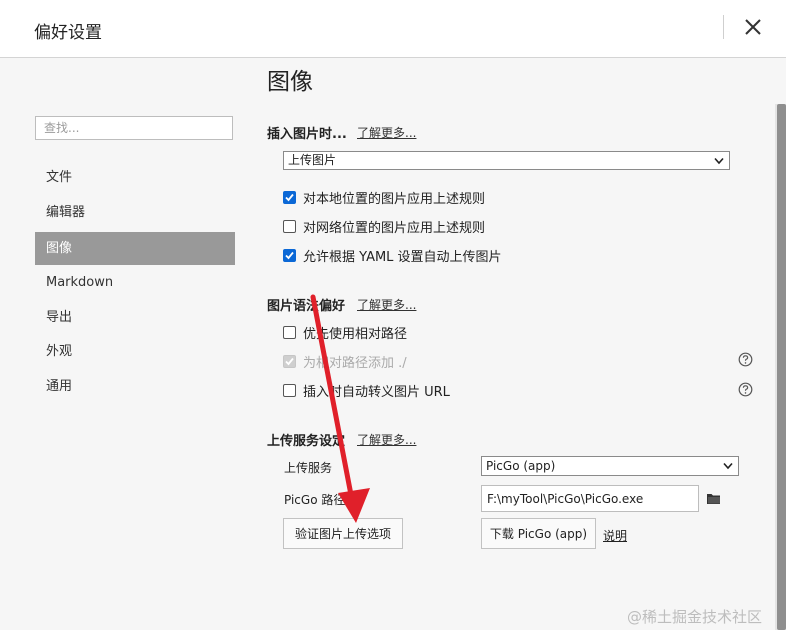 The width and height of the screenshot is (786, 630). What do you see at coordinates (68, 33) in the screenshot?
I see `window-title: 偏好设置` at bounding box center [68, 33].